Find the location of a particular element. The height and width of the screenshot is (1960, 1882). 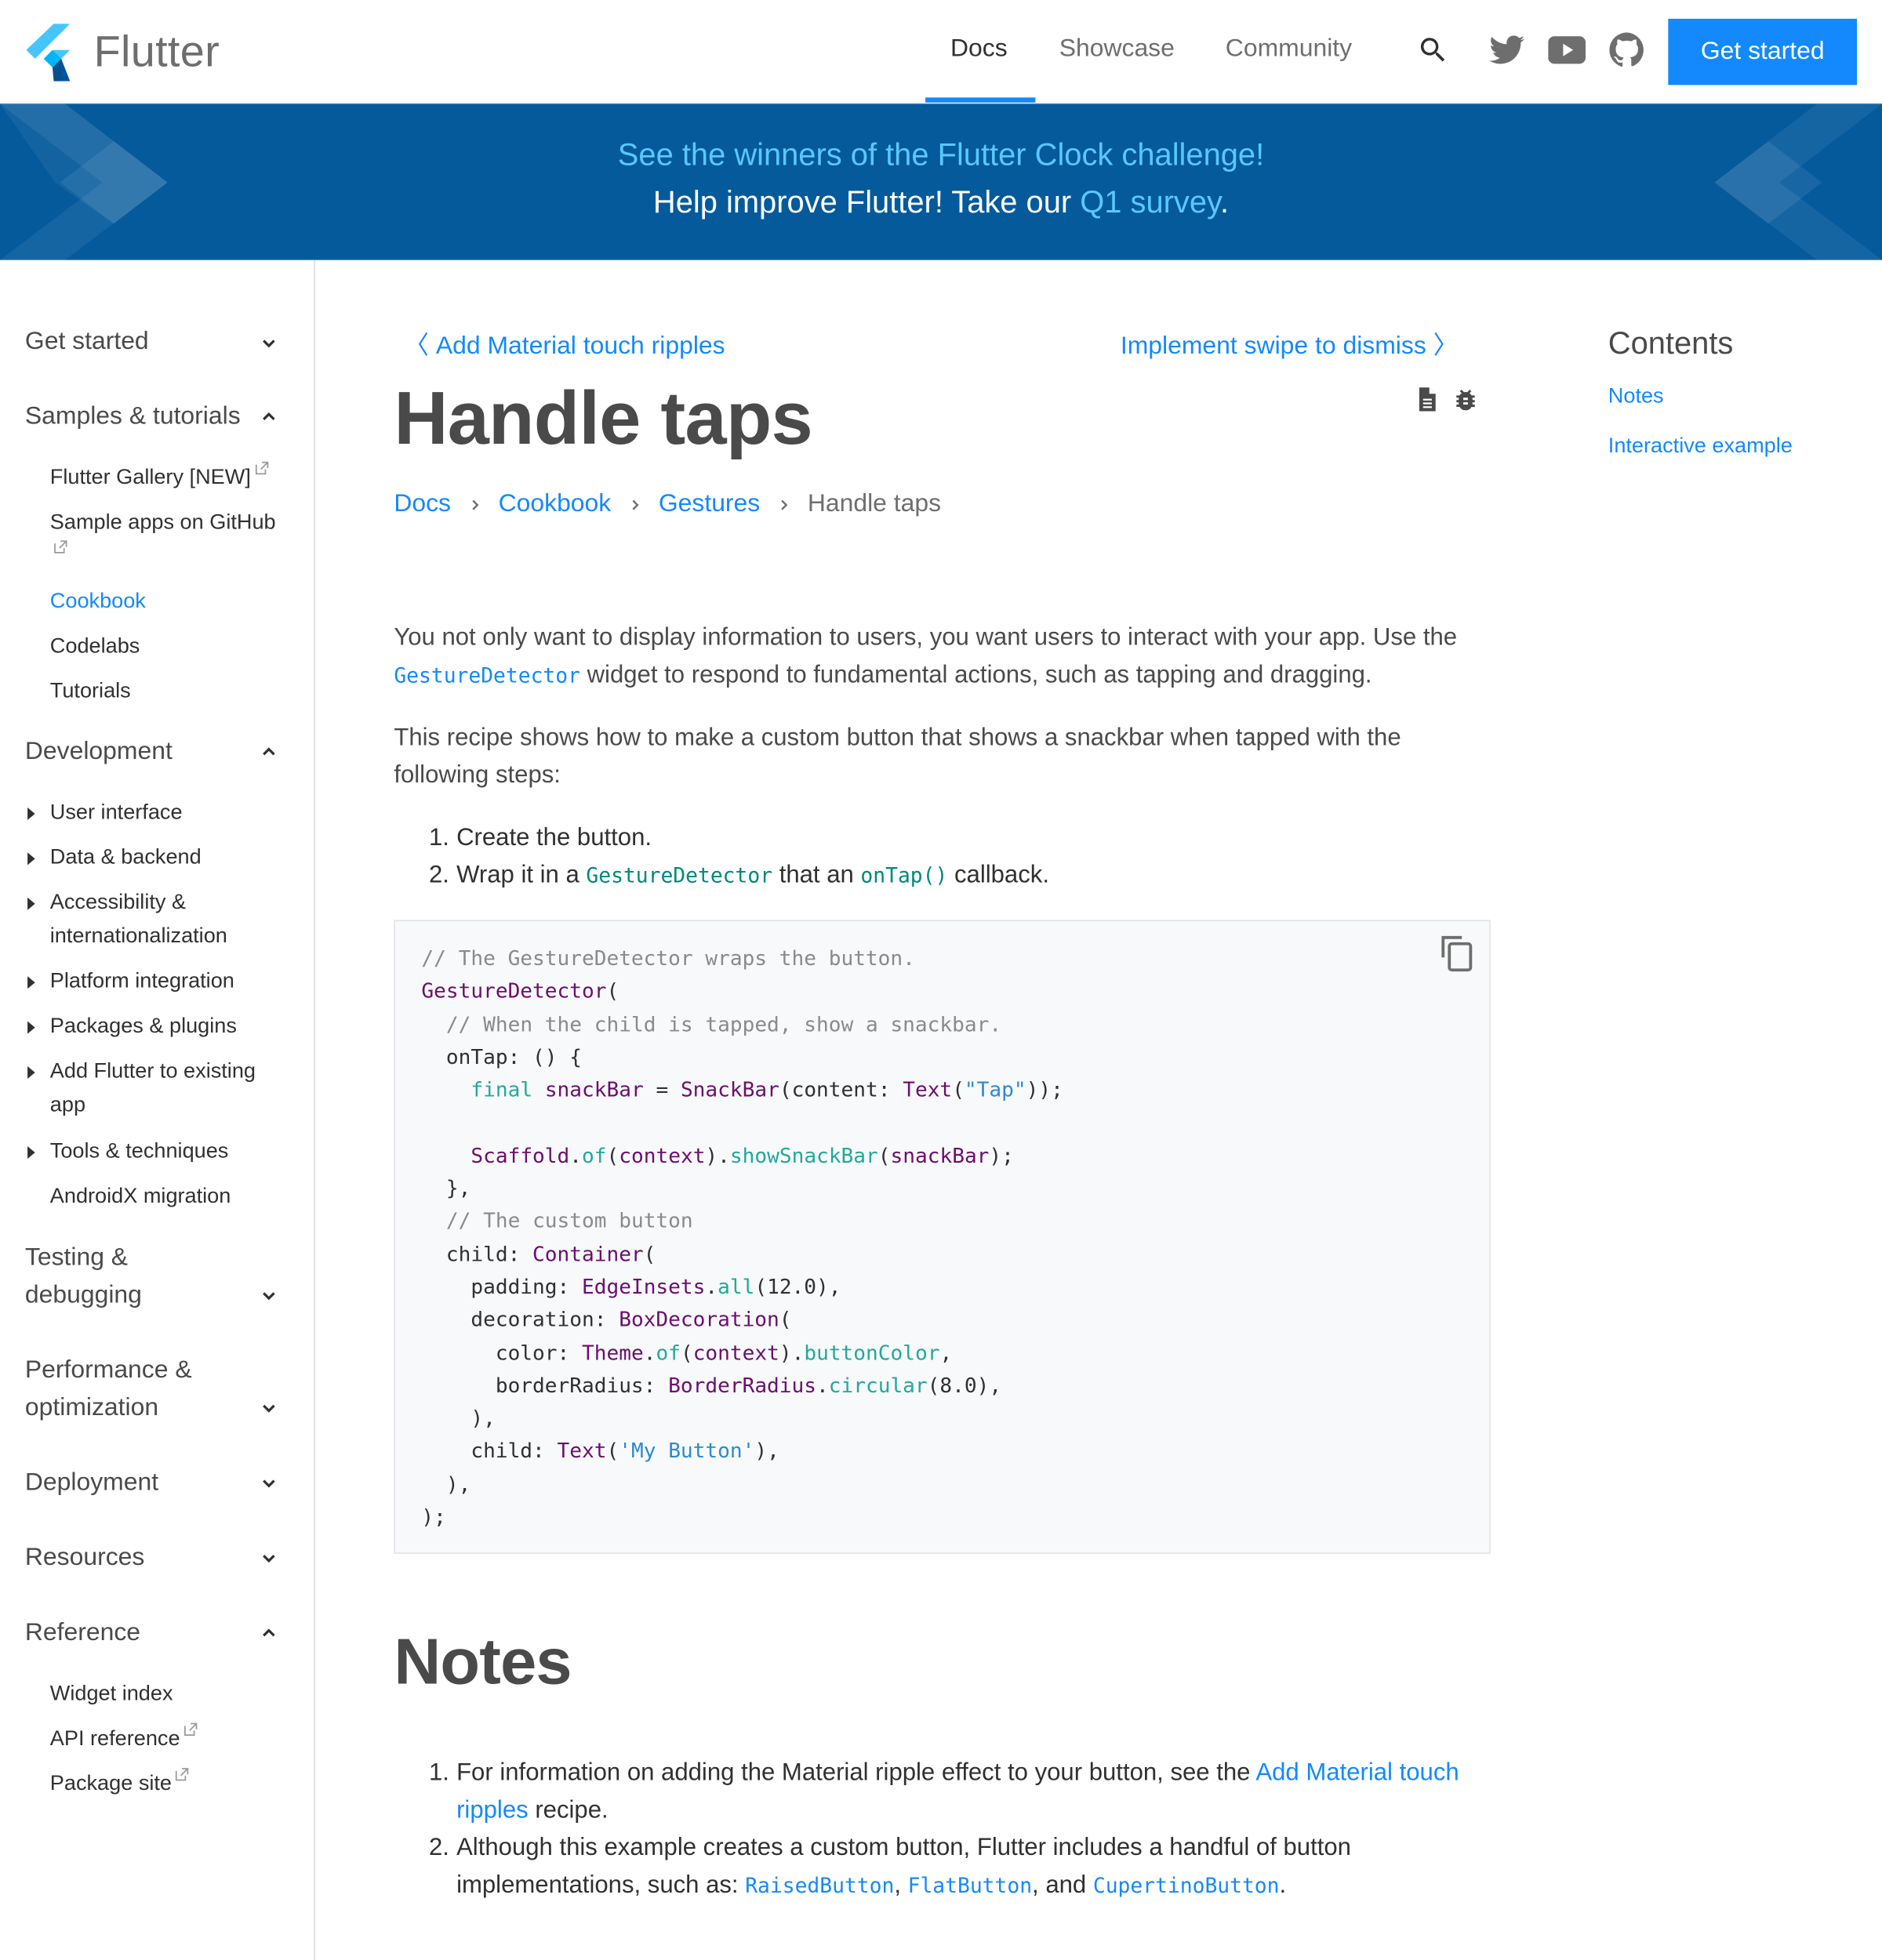

sidebar-item-api-reference: API reference is located at coordinates (172, 1738).